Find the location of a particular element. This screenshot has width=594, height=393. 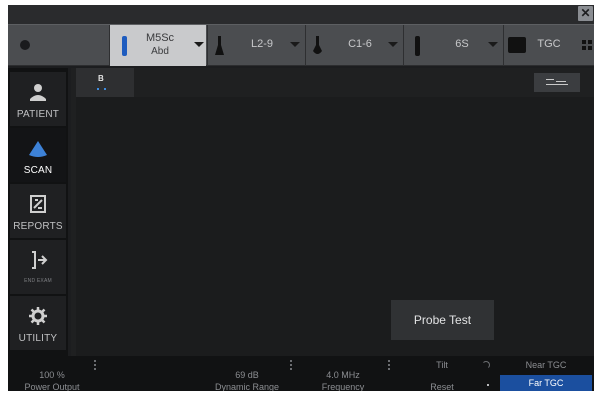

frequency-value: 4.0 MHz is located at coordinates (343, 375).